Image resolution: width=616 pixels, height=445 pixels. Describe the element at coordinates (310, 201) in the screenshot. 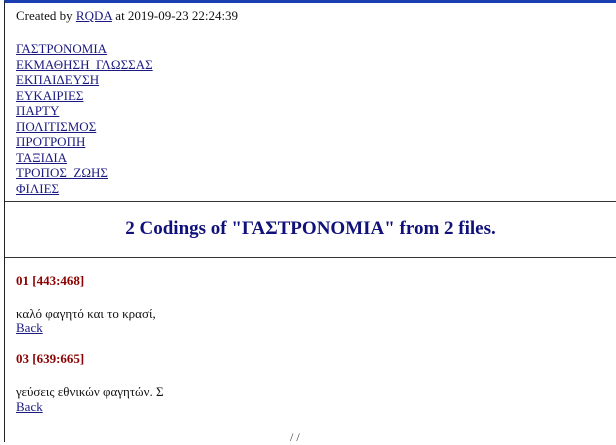

I see `divider-top` at that location.